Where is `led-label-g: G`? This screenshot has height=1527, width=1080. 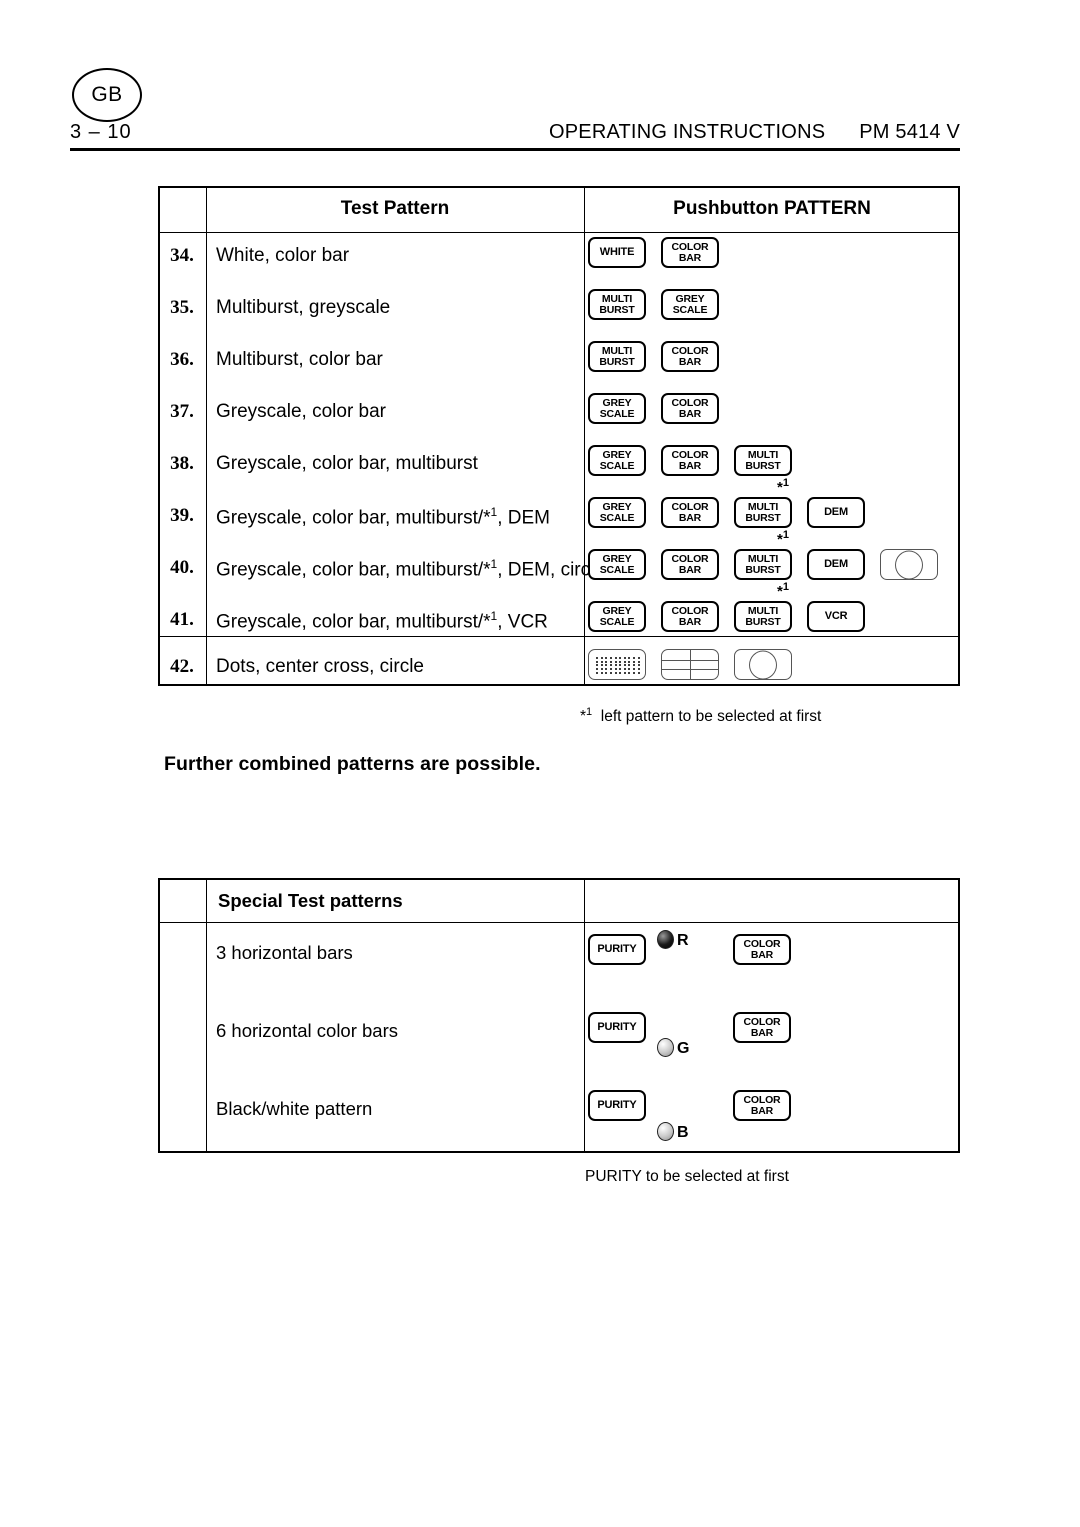
led-label-g: G is located at coordinates (683, 1048).